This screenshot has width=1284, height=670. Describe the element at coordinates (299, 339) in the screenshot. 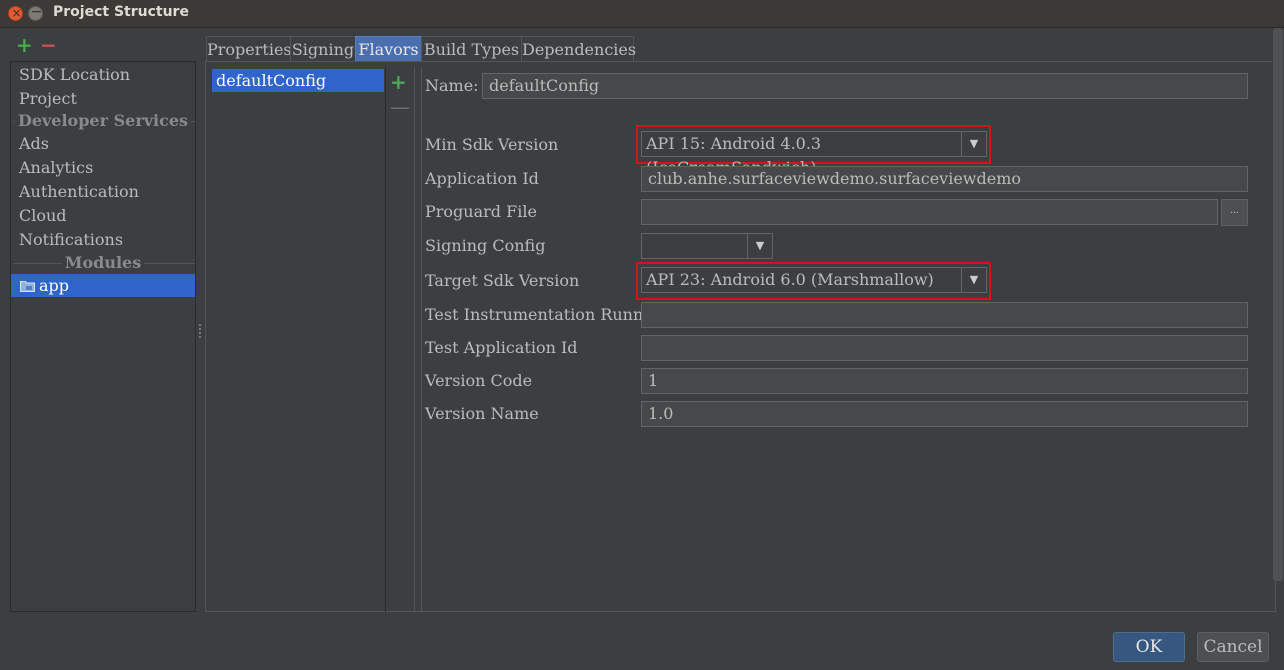

I see `flavor-list` at that location.